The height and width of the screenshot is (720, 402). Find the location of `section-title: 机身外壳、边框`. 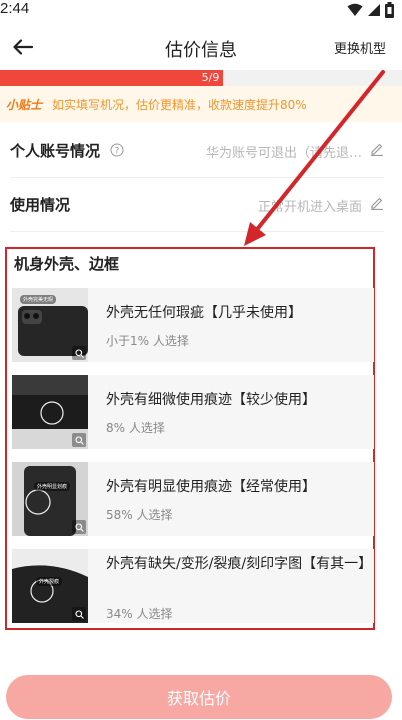

section-title: 机身外壳、边框 is located at coordinates (67, 264).